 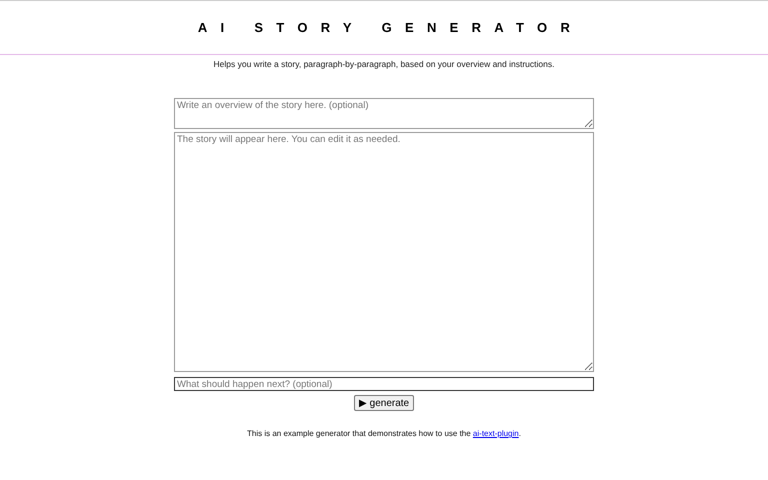 What do you see at coordinates (495, 433) in the screenshot?
I see `plugin-link: ai-text-plugin` at bounding box center [495, 433].